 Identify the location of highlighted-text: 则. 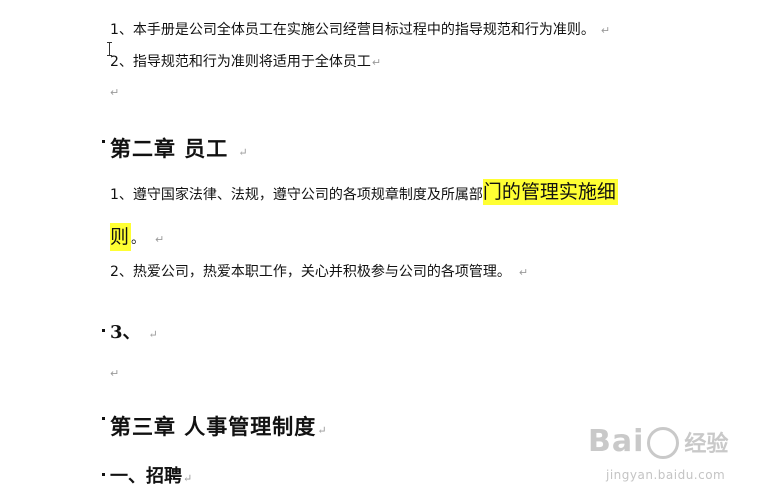
(121, 237).